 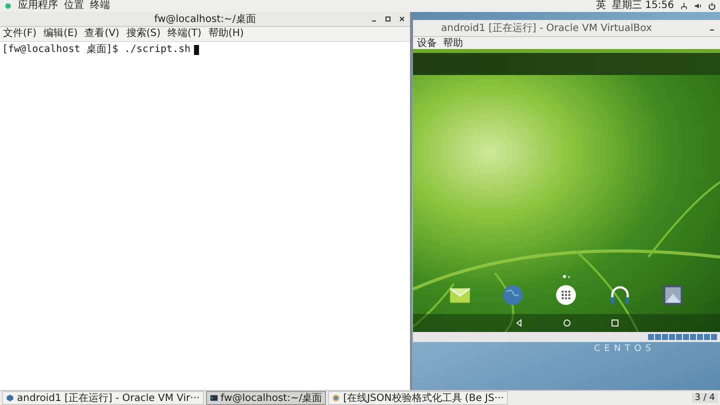 I want to click on menu-item: 帮助, so click(x=453, y=43).